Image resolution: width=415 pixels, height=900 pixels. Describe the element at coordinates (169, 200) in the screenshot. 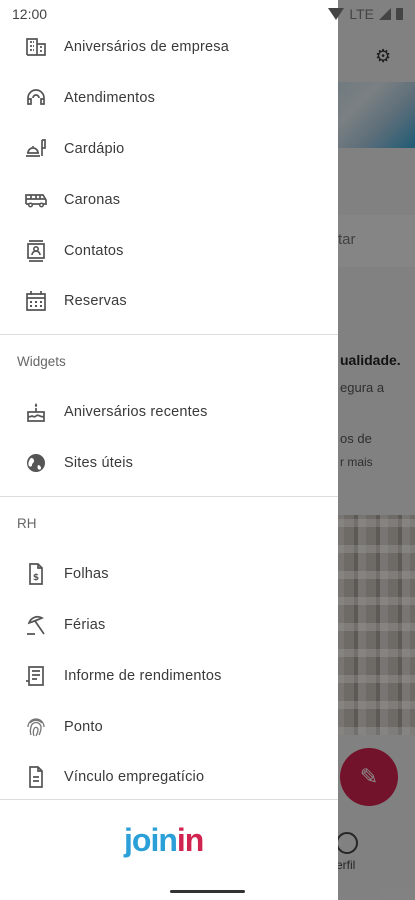

I see `menu-item-caronas: Caronas` at that location.